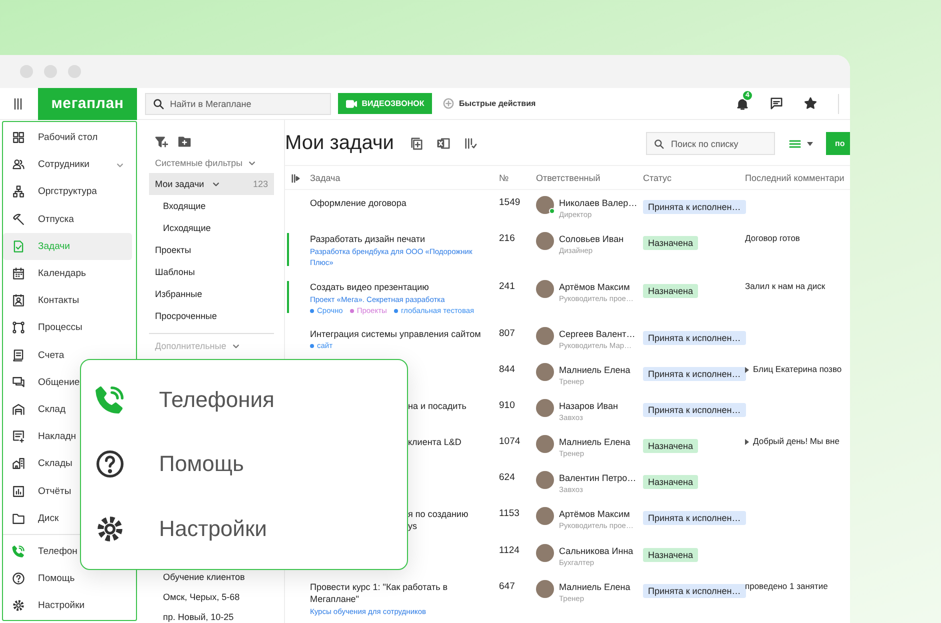 The width and height of the screenshot is (941, 623). Describe the element at coordinates (404, 334) in the screenshot. I see `task-title: Интеграция системы управления сайтом` at that location.